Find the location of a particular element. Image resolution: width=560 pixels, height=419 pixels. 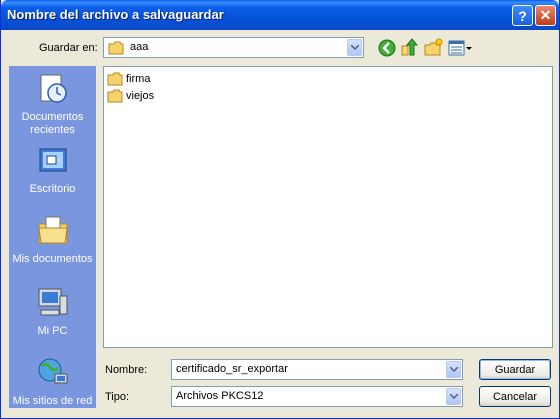

view-menu-icon is located at coordinates (460, 48).